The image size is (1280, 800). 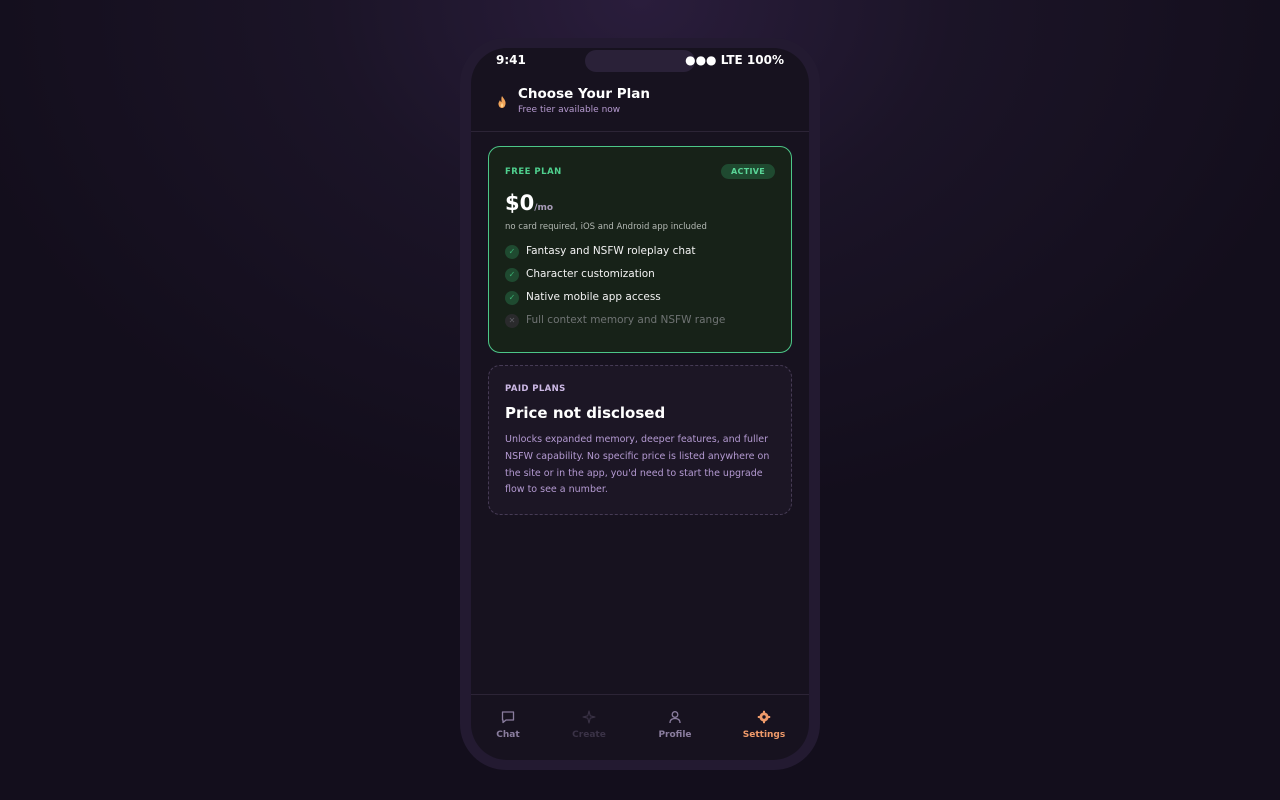 I want to click on feature-item: ✓ Native mobile app access, so click(x=642, y=301).